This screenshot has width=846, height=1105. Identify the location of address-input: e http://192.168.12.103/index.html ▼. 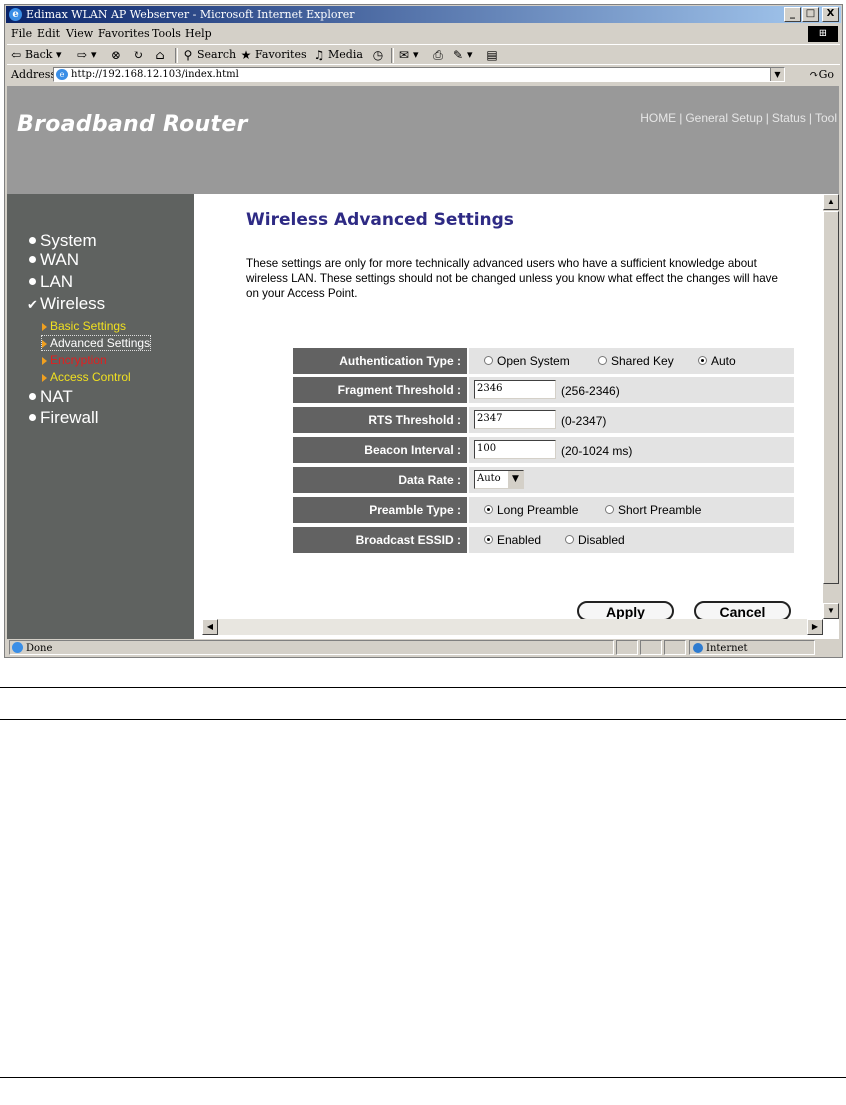
(419, 74).